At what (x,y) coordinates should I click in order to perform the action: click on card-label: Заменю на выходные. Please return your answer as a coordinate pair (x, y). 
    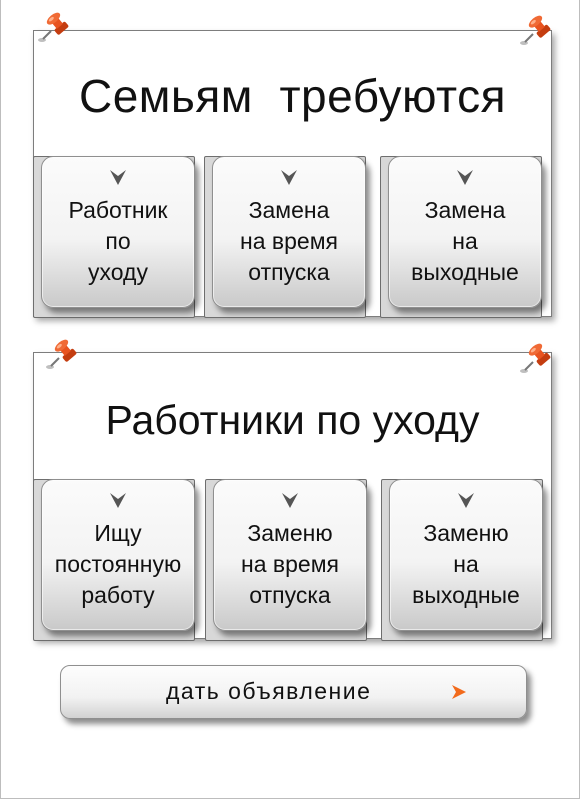
    Looking at the image, I should click on (466, 564).